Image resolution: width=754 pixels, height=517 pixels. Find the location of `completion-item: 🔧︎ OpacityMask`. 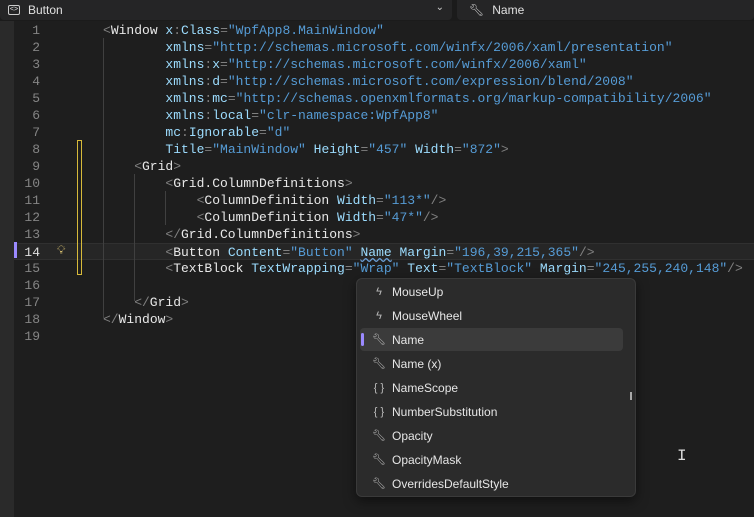

completion-item: 🔧︎ OpacityMask is located at coordinates (491, 459).